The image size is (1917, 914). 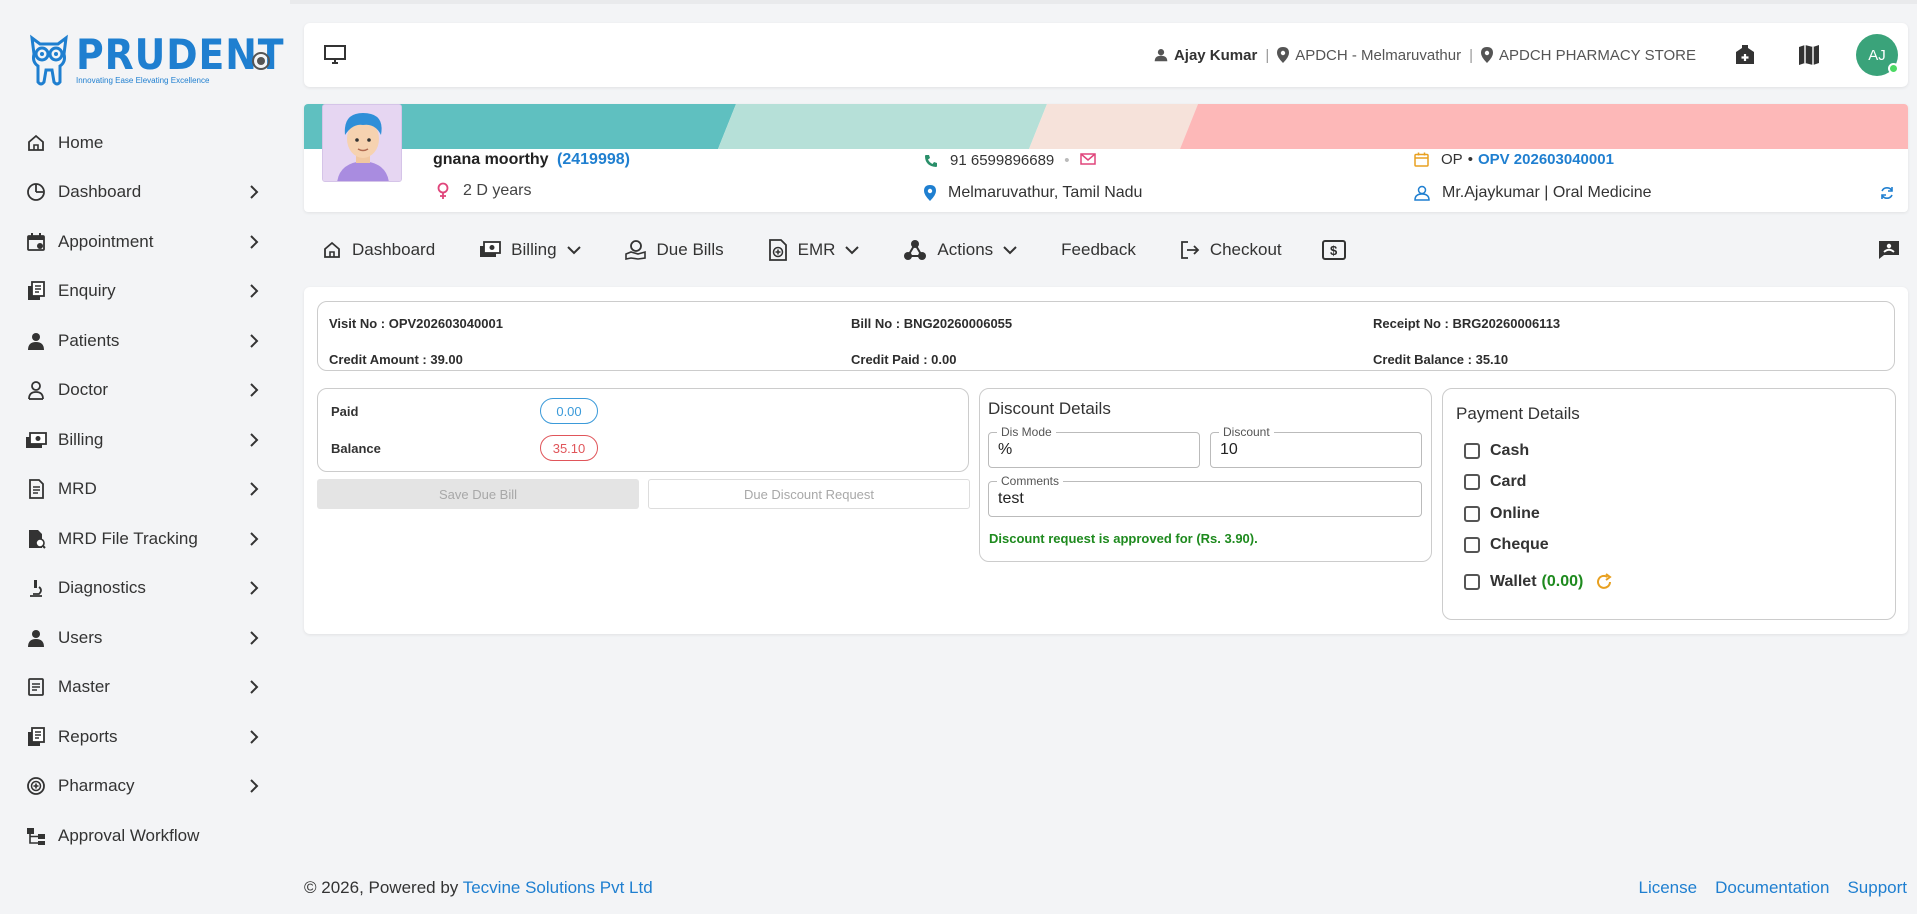 What do you see at coordinates (443, 191) in the screenshot?
I see `female-icon` at bounding box center [443, 191].